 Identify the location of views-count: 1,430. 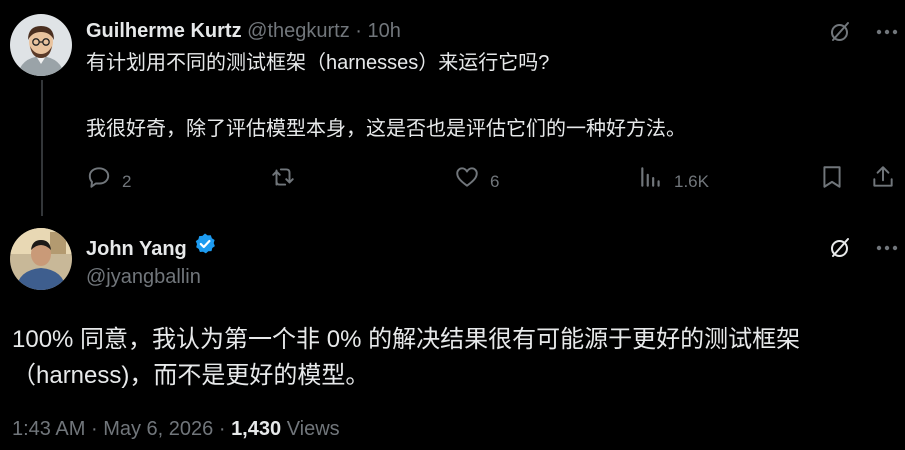
(256, 429).